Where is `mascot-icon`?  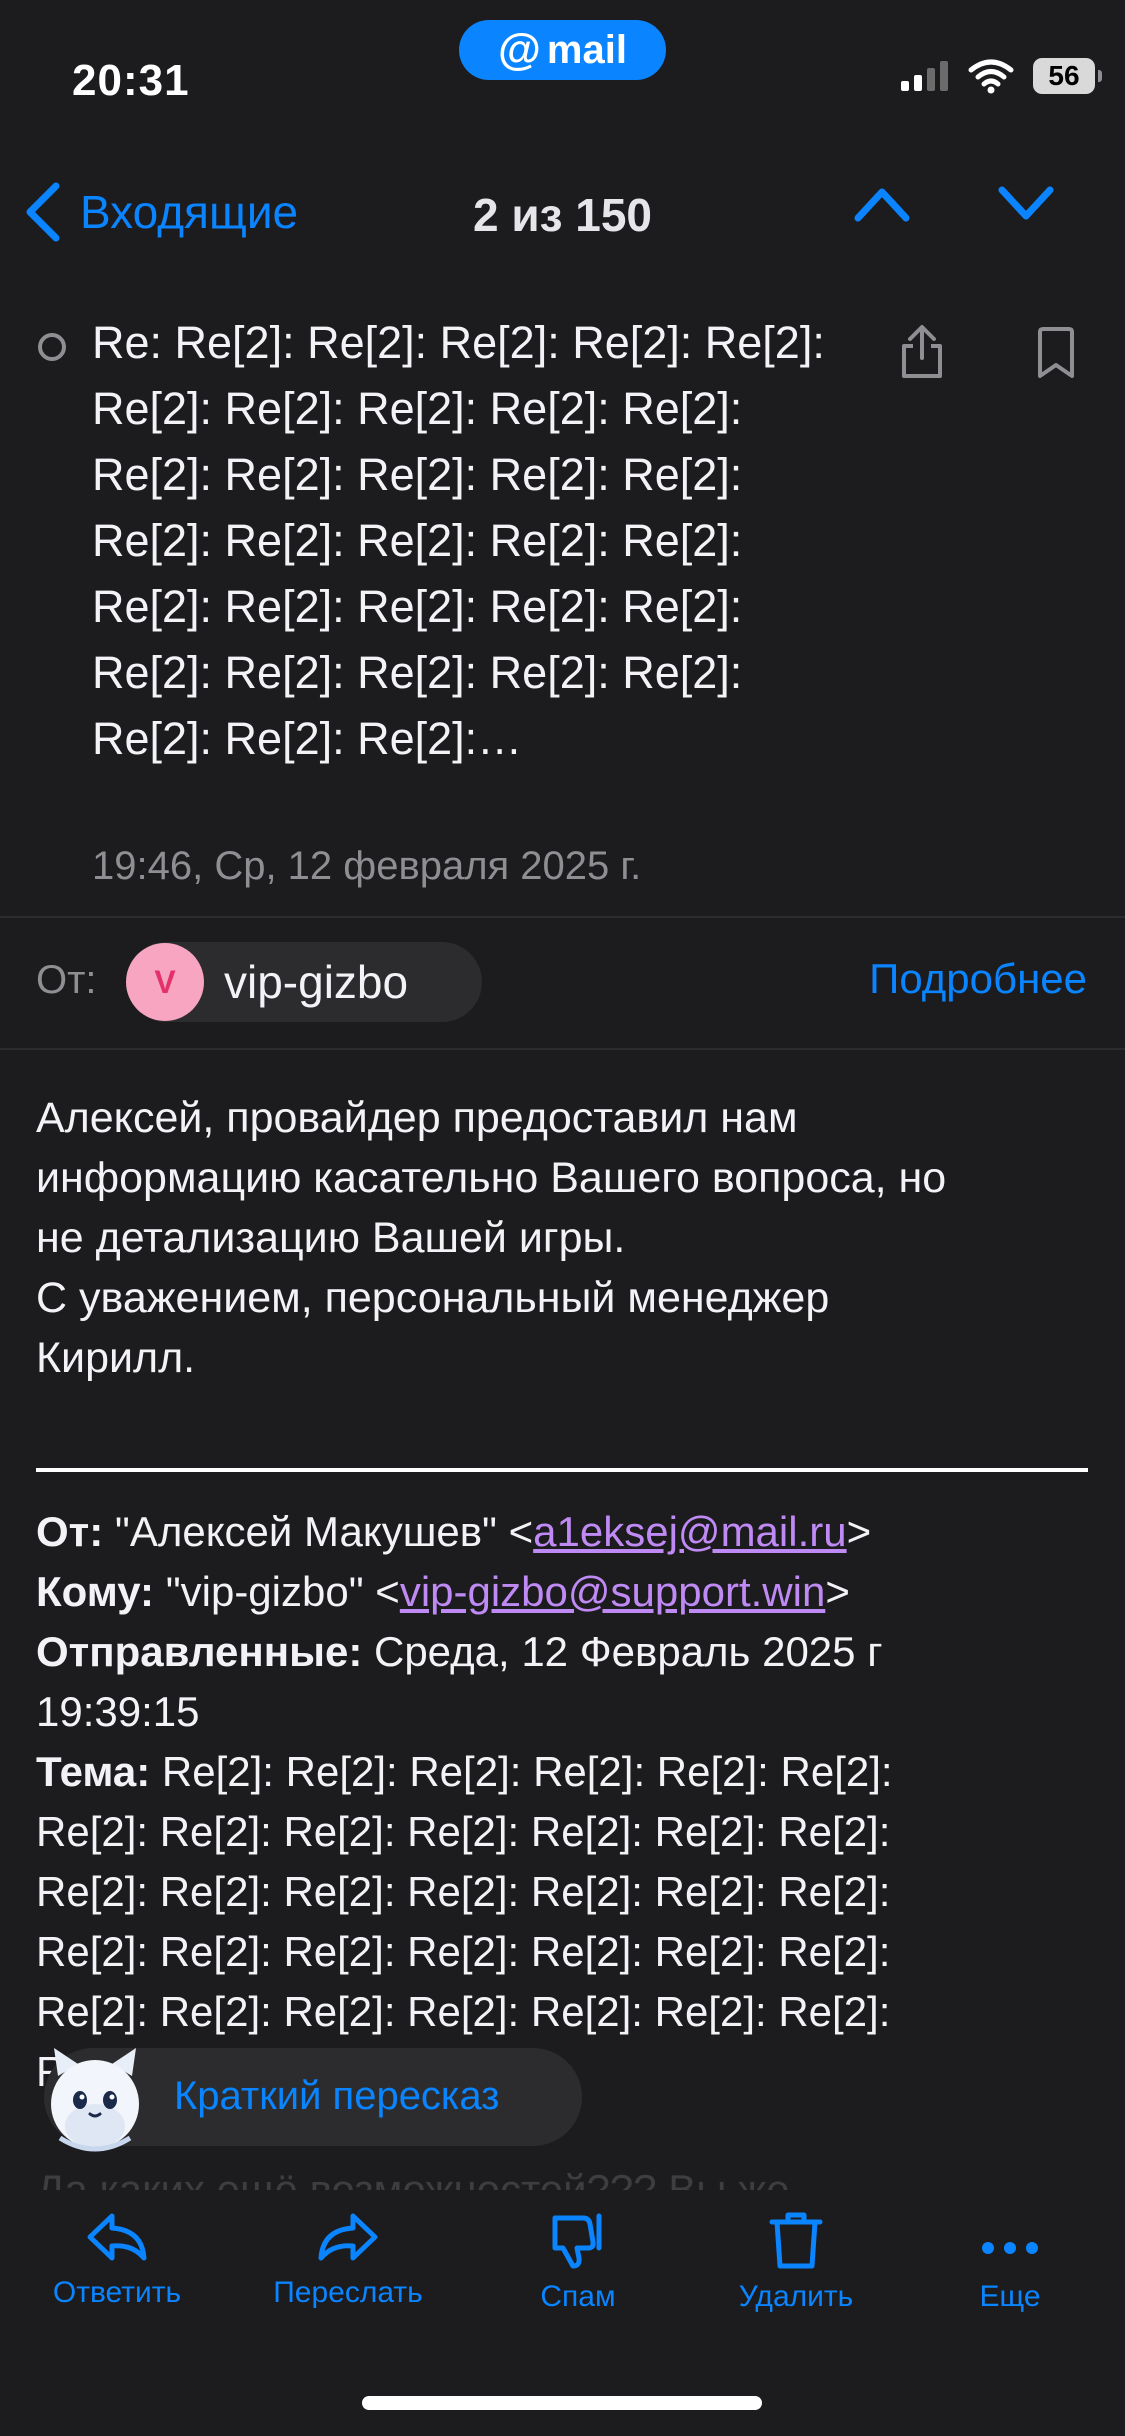
mascot-icon is located at coordinates (95, 2100).